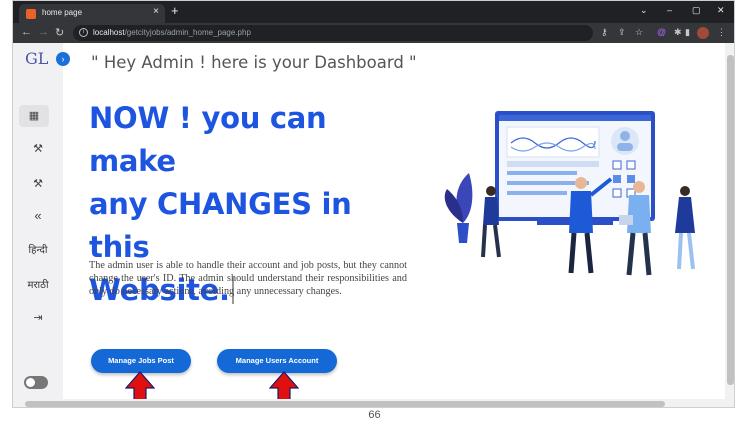 Image resolution: width=749 pixels, height=423 pixels. What do you see at coordinates (622, 32) in the screenshot?
I see `share-icon: ⇪` at bounding box center [622, 32].